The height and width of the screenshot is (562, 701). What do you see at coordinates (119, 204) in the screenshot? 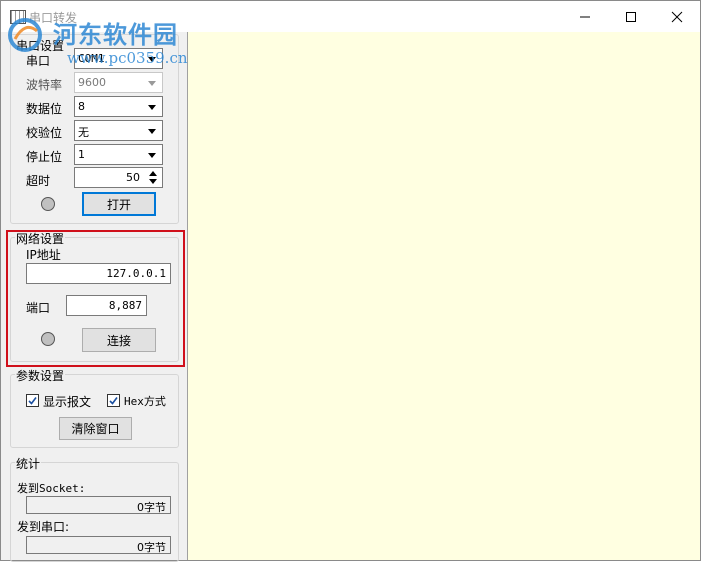
I see `open-serial-button: 打开` at bounding box center [119, 204].